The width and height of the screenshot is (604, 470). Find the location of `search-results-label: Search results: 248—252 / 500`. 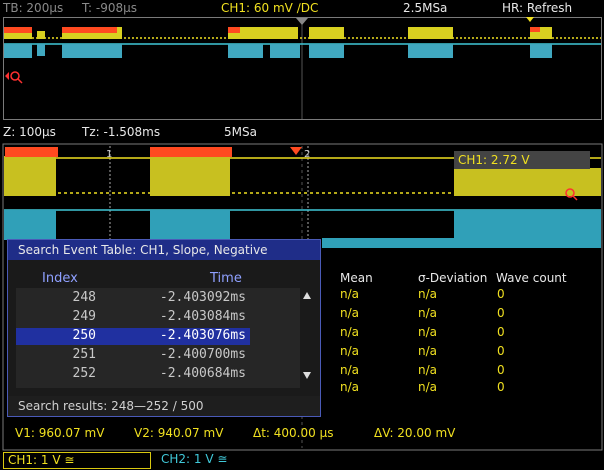

search-results-label: Search results: 248—252 / 500 is located at coordinates (164, 406).